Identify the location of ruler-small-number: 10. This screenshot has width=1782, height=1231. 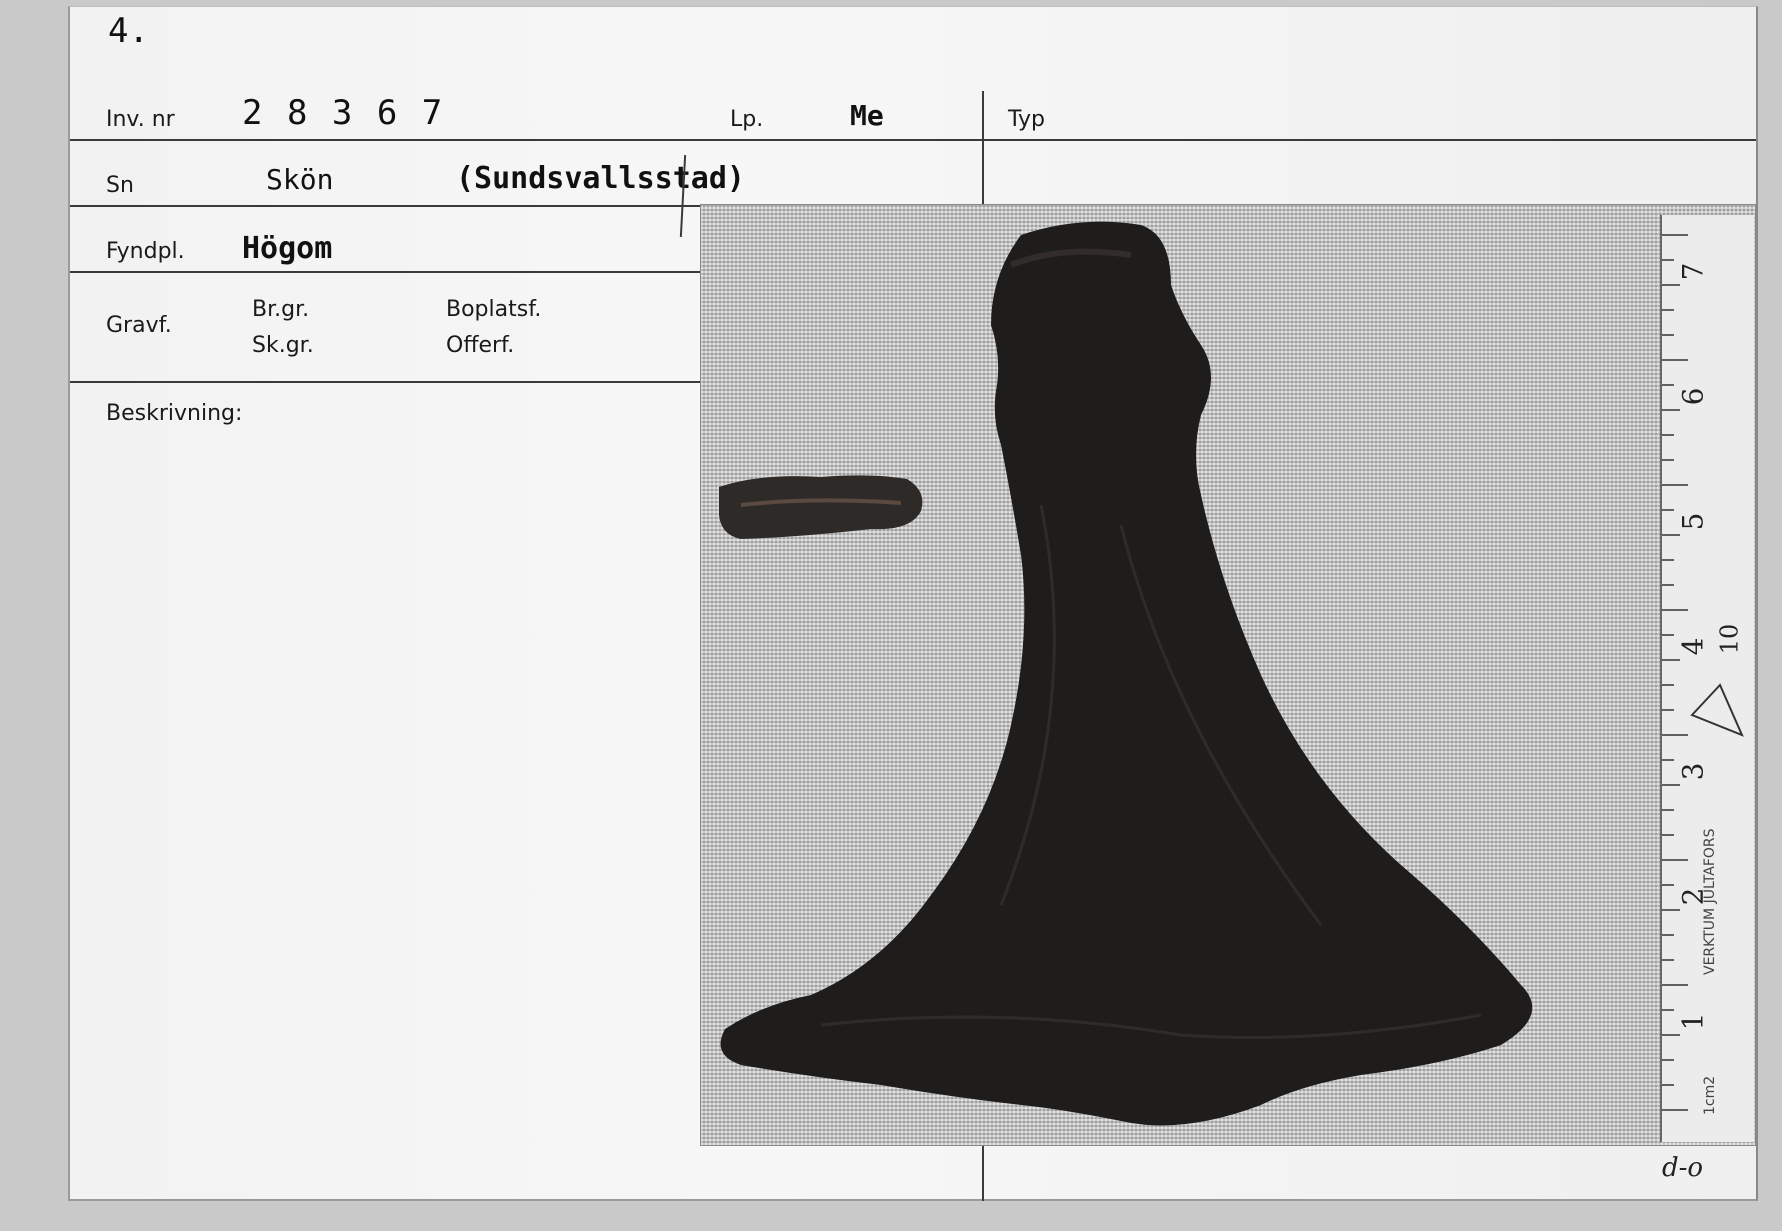
(1729, 639).